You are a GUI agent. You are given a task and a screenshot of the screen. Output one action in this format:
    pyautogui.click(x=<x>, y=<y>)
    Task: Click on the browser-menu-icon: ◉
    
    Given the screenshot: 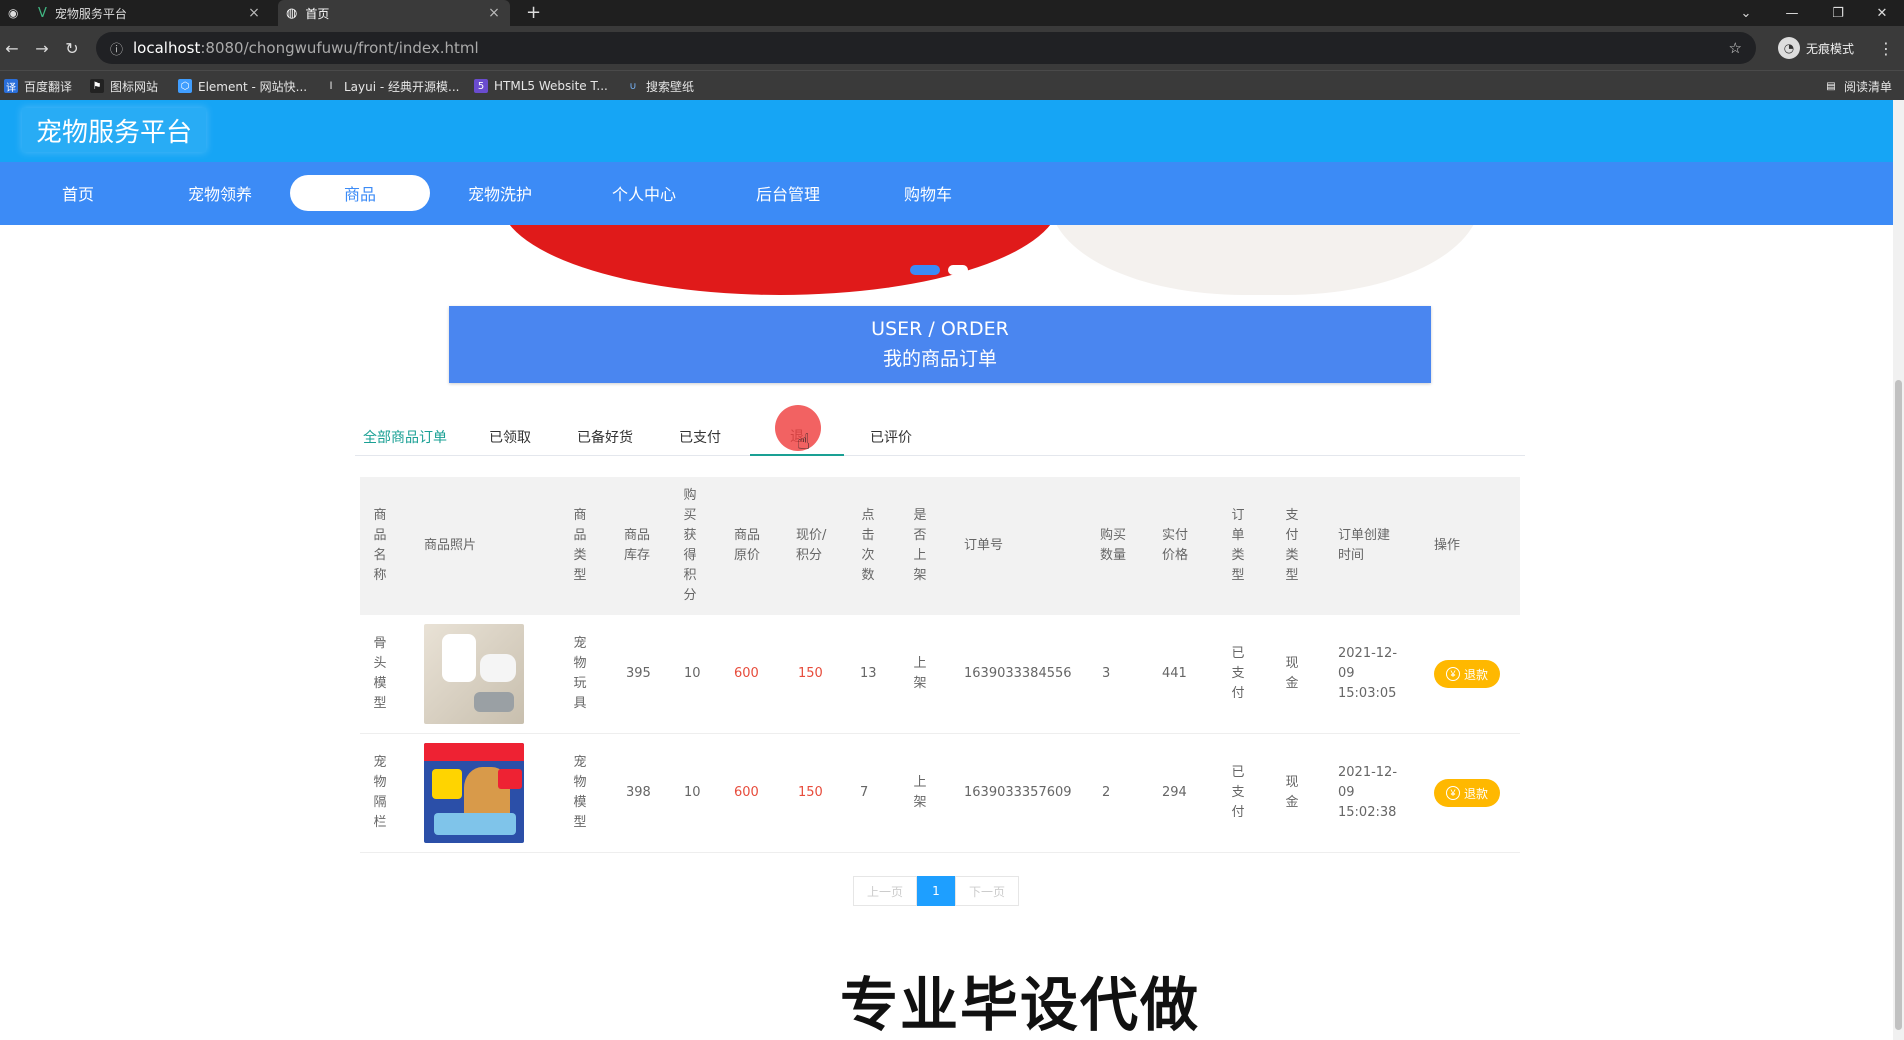 What is the action you would take?
    pyautogui.click(x=14, y=13)
    